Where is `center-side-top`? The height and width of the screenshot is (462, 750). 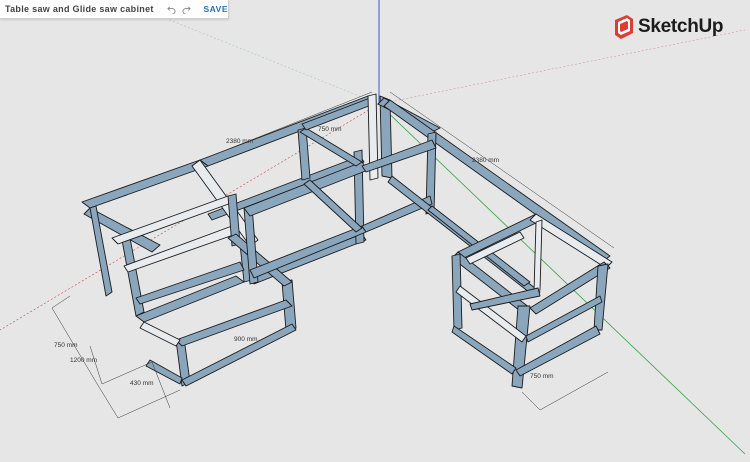
center-side-top is located at coordinates (331, 147).